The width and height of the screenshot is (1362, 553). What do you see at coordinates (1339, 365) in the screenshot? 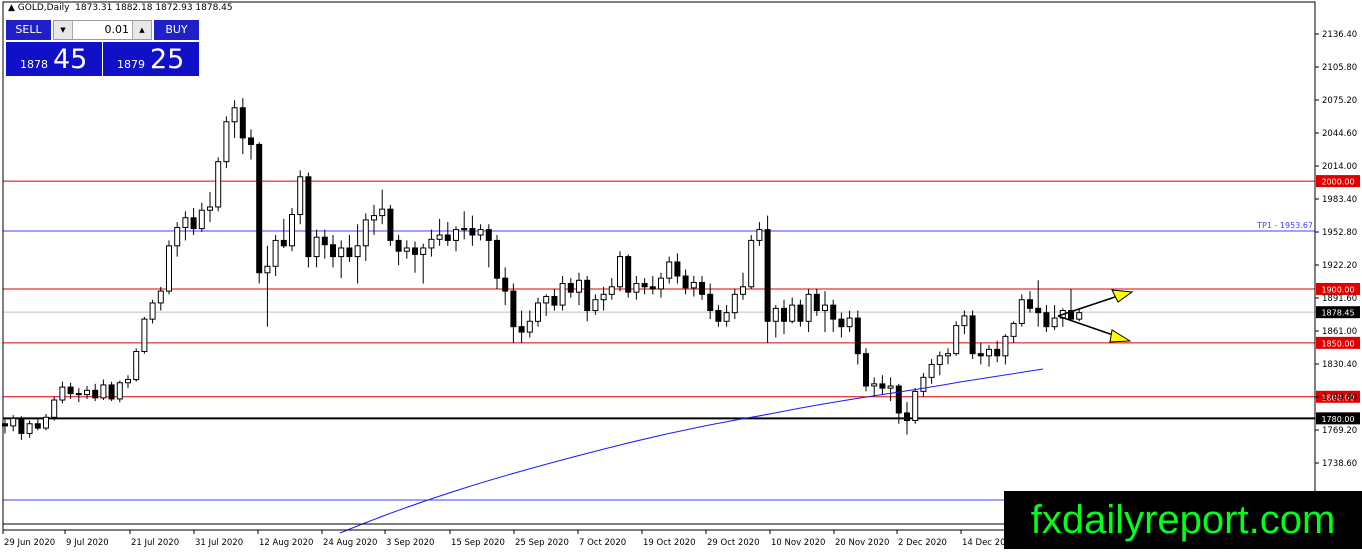
I see `y-tick-label: 1830.40` at bounding box center [1339, 365].